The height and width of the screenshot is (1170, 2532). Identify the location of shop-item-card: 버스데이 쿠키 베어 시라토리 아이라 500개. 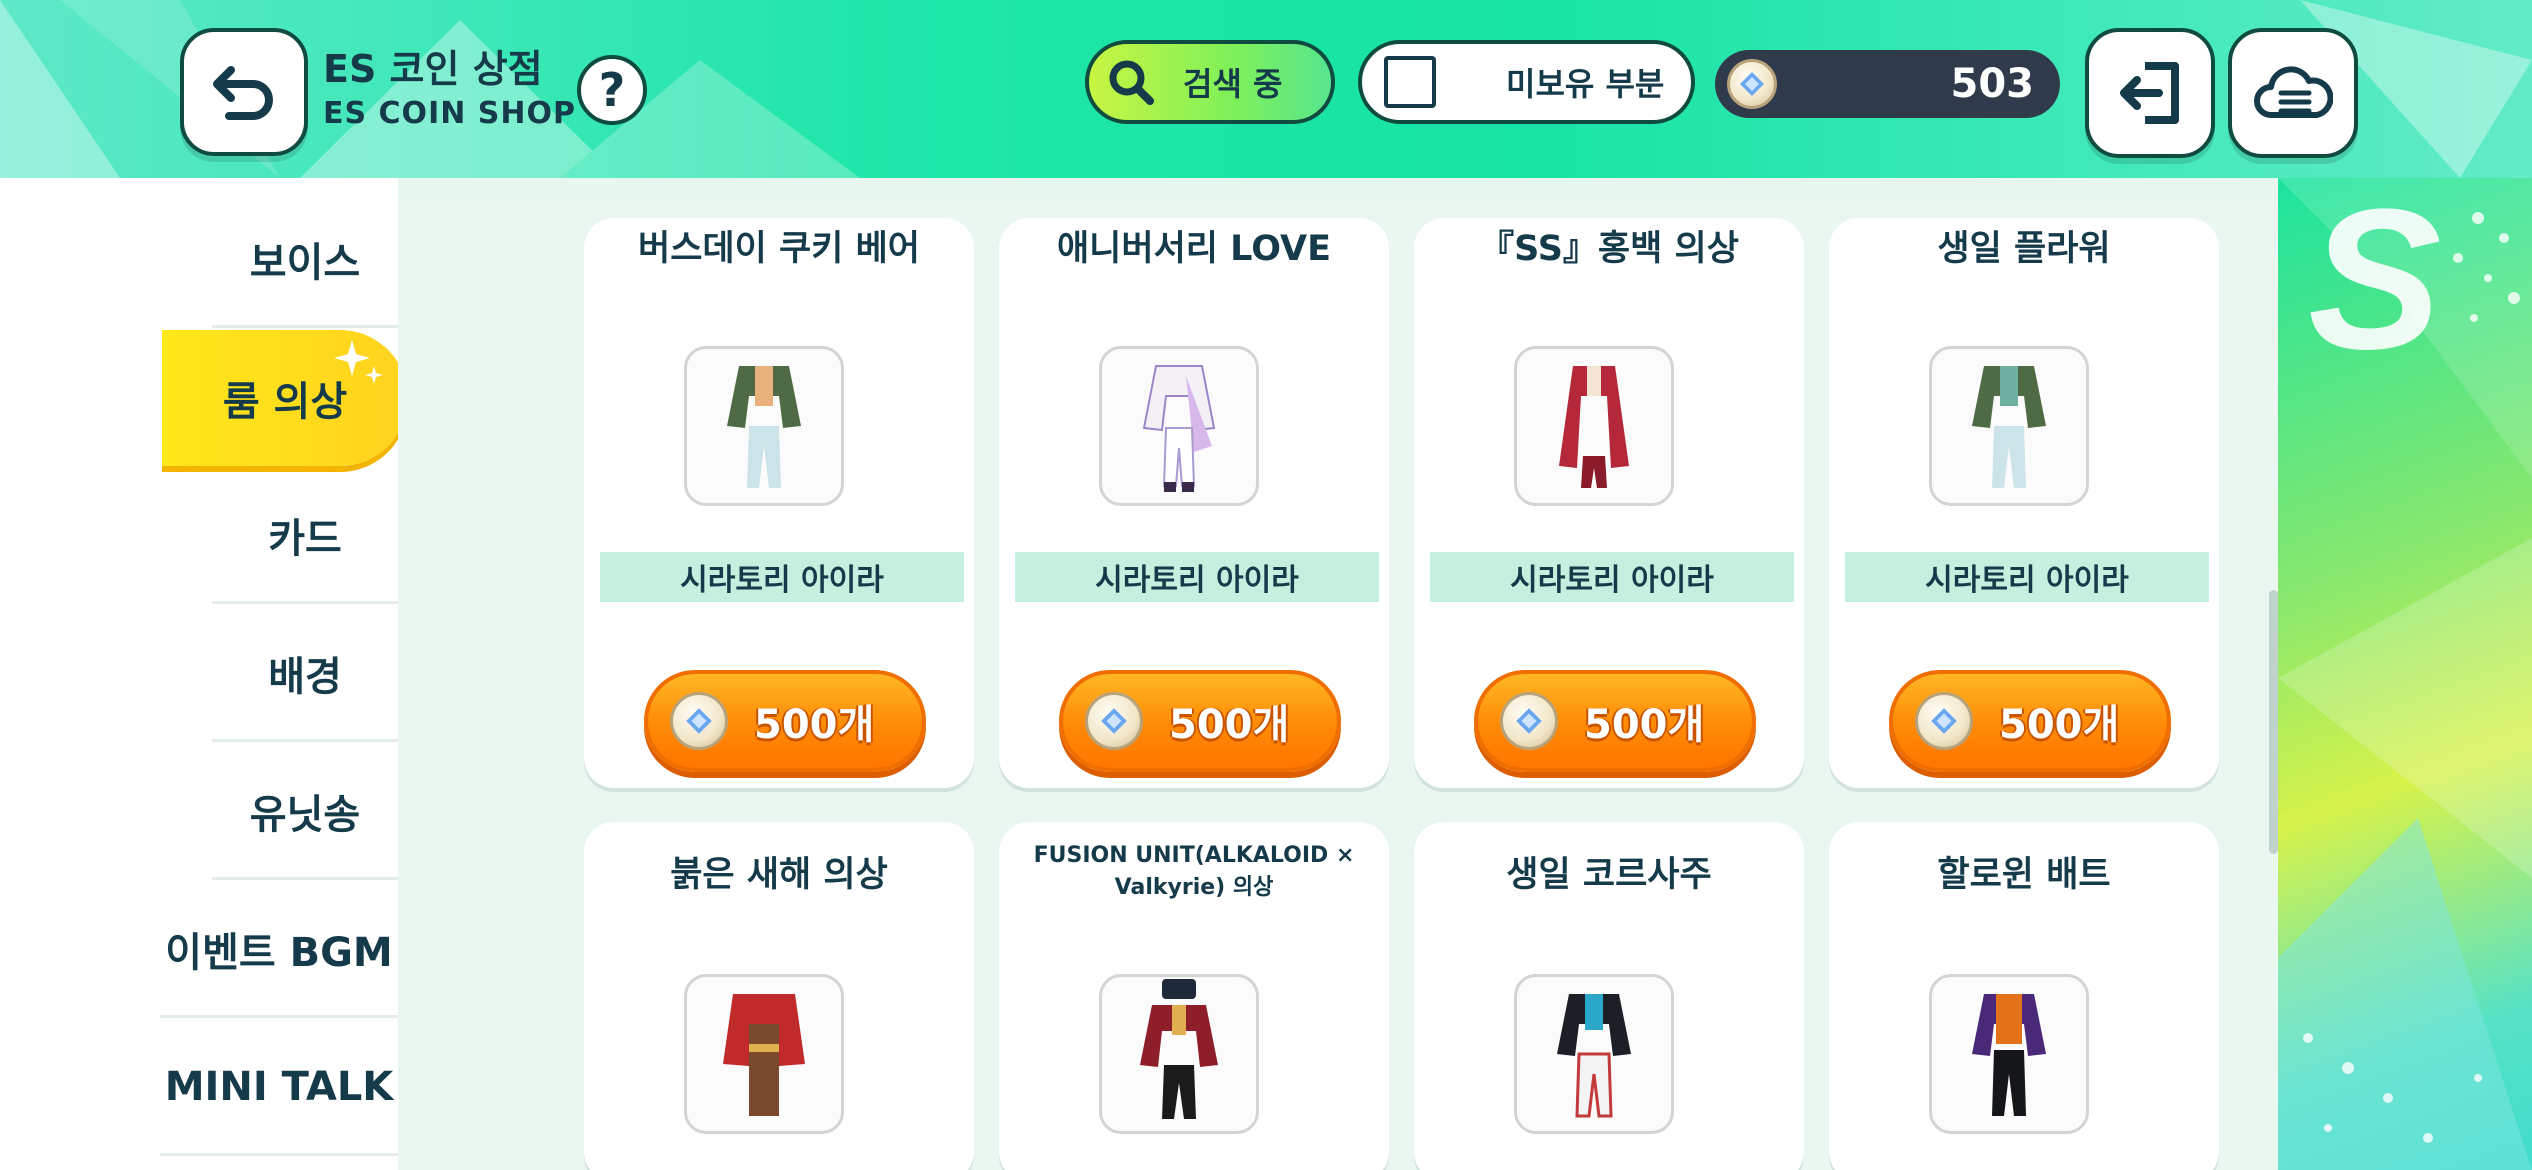
(779, 503).